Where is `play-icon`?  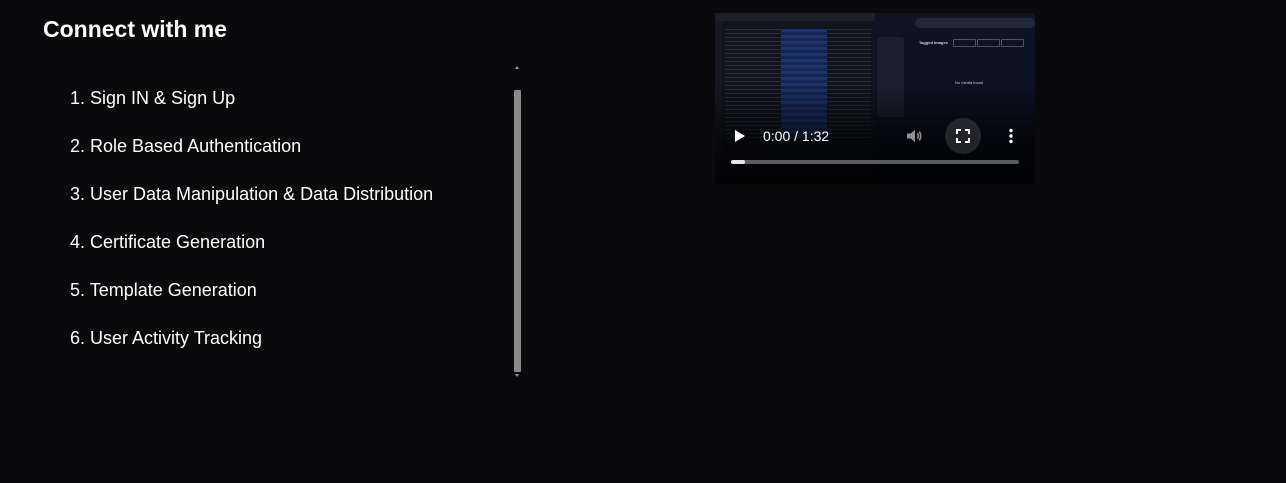 play-icon is located at coordinates (740, 136).